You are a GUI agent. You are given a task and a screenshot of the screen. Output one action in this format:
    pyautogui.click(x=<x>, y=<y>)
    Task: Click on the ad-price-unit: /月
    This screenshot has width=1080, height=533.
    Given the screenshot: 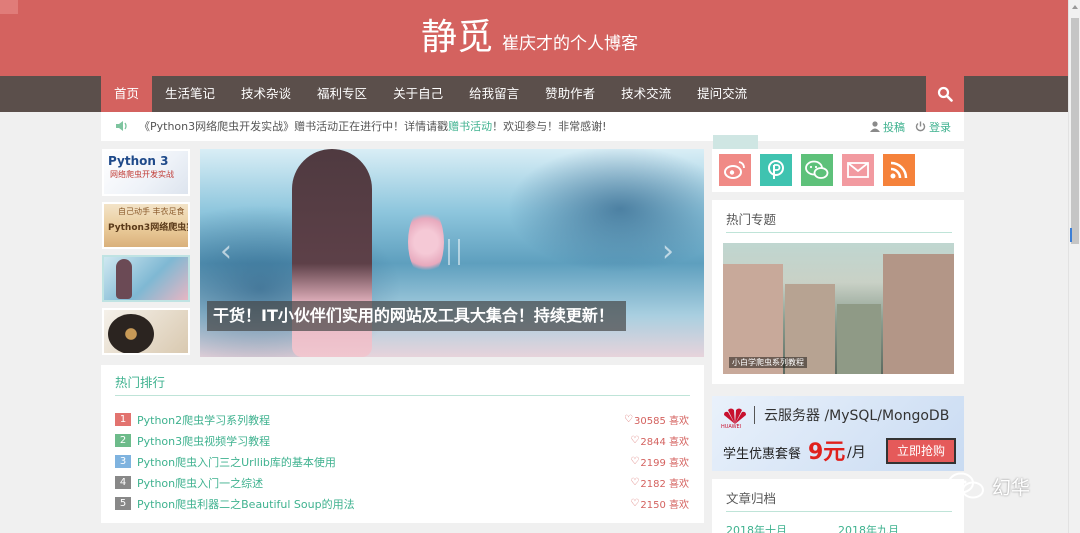 What is the action you would take?
    pyautogui.click(x=856, y=453)
    